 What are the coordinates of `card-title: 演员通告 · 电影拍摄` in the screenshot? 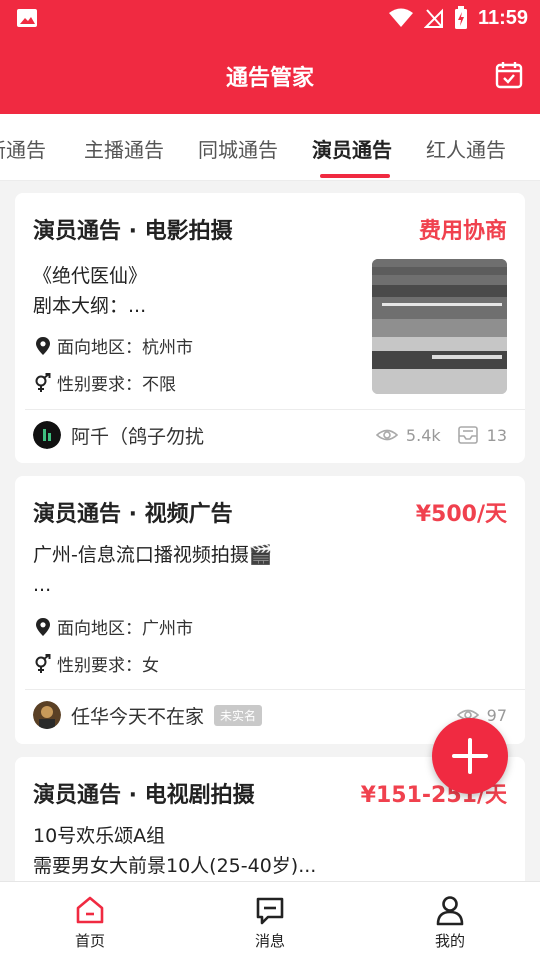 It's located at (133, 231).